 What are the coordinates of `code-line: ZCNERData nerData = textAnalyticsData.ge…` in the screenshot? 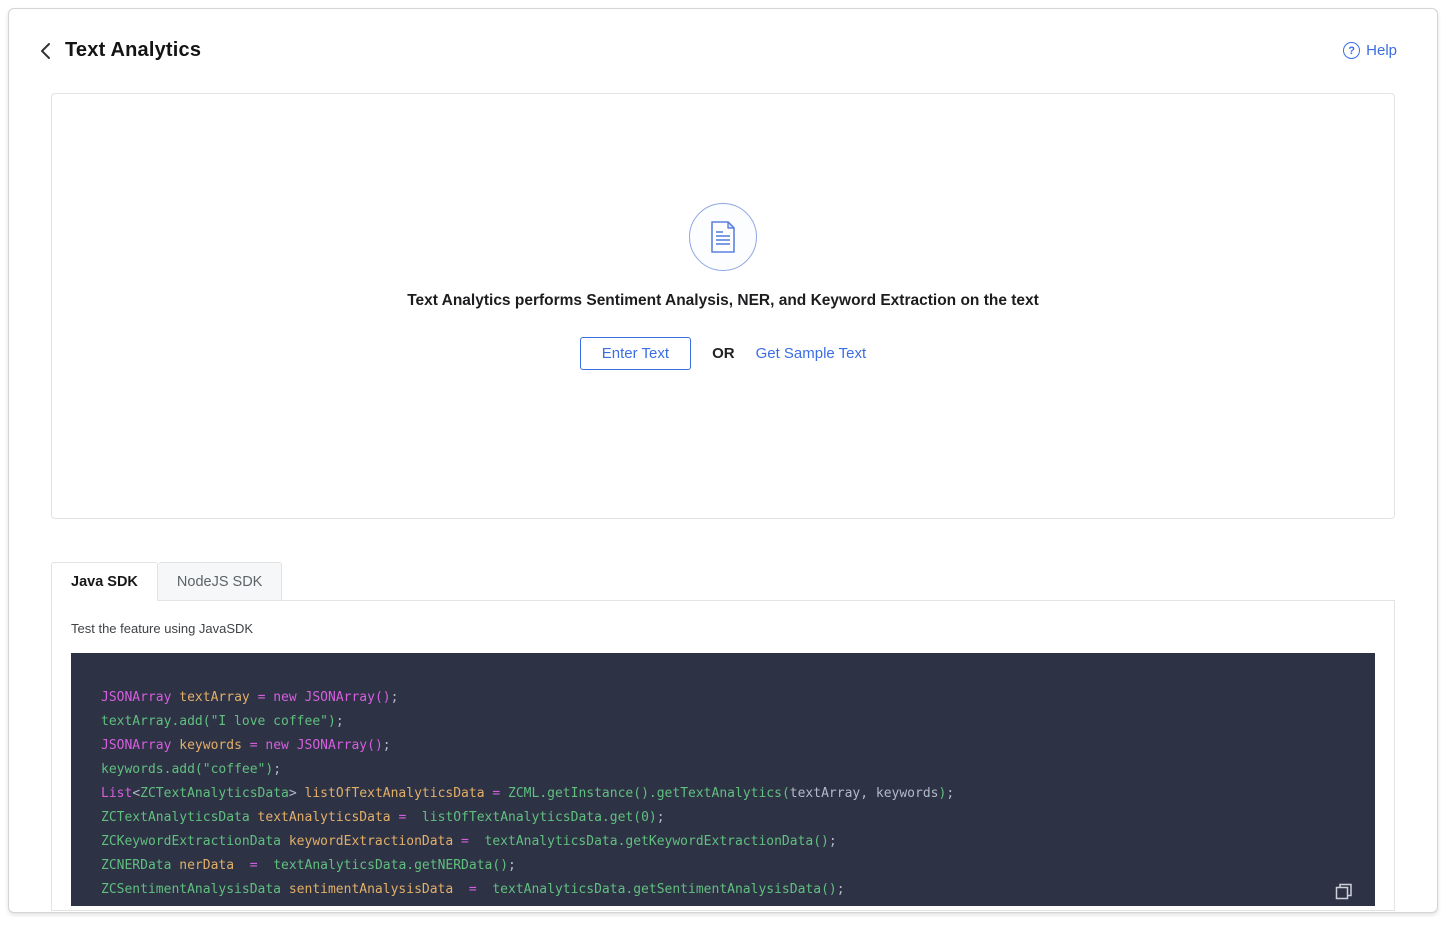 It's located at (308, 865).